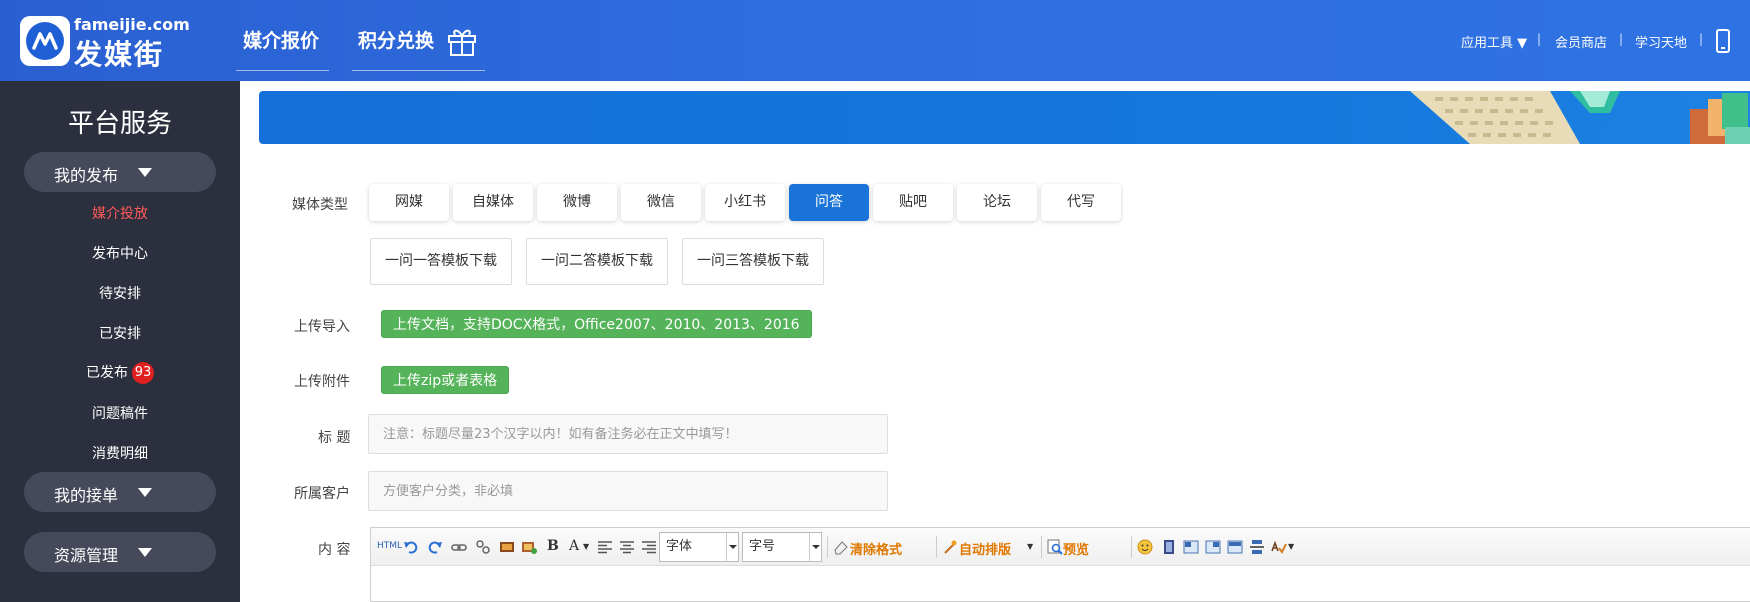  I want to click on sidebar-item-arranged: 已安排, so click(120, 333).